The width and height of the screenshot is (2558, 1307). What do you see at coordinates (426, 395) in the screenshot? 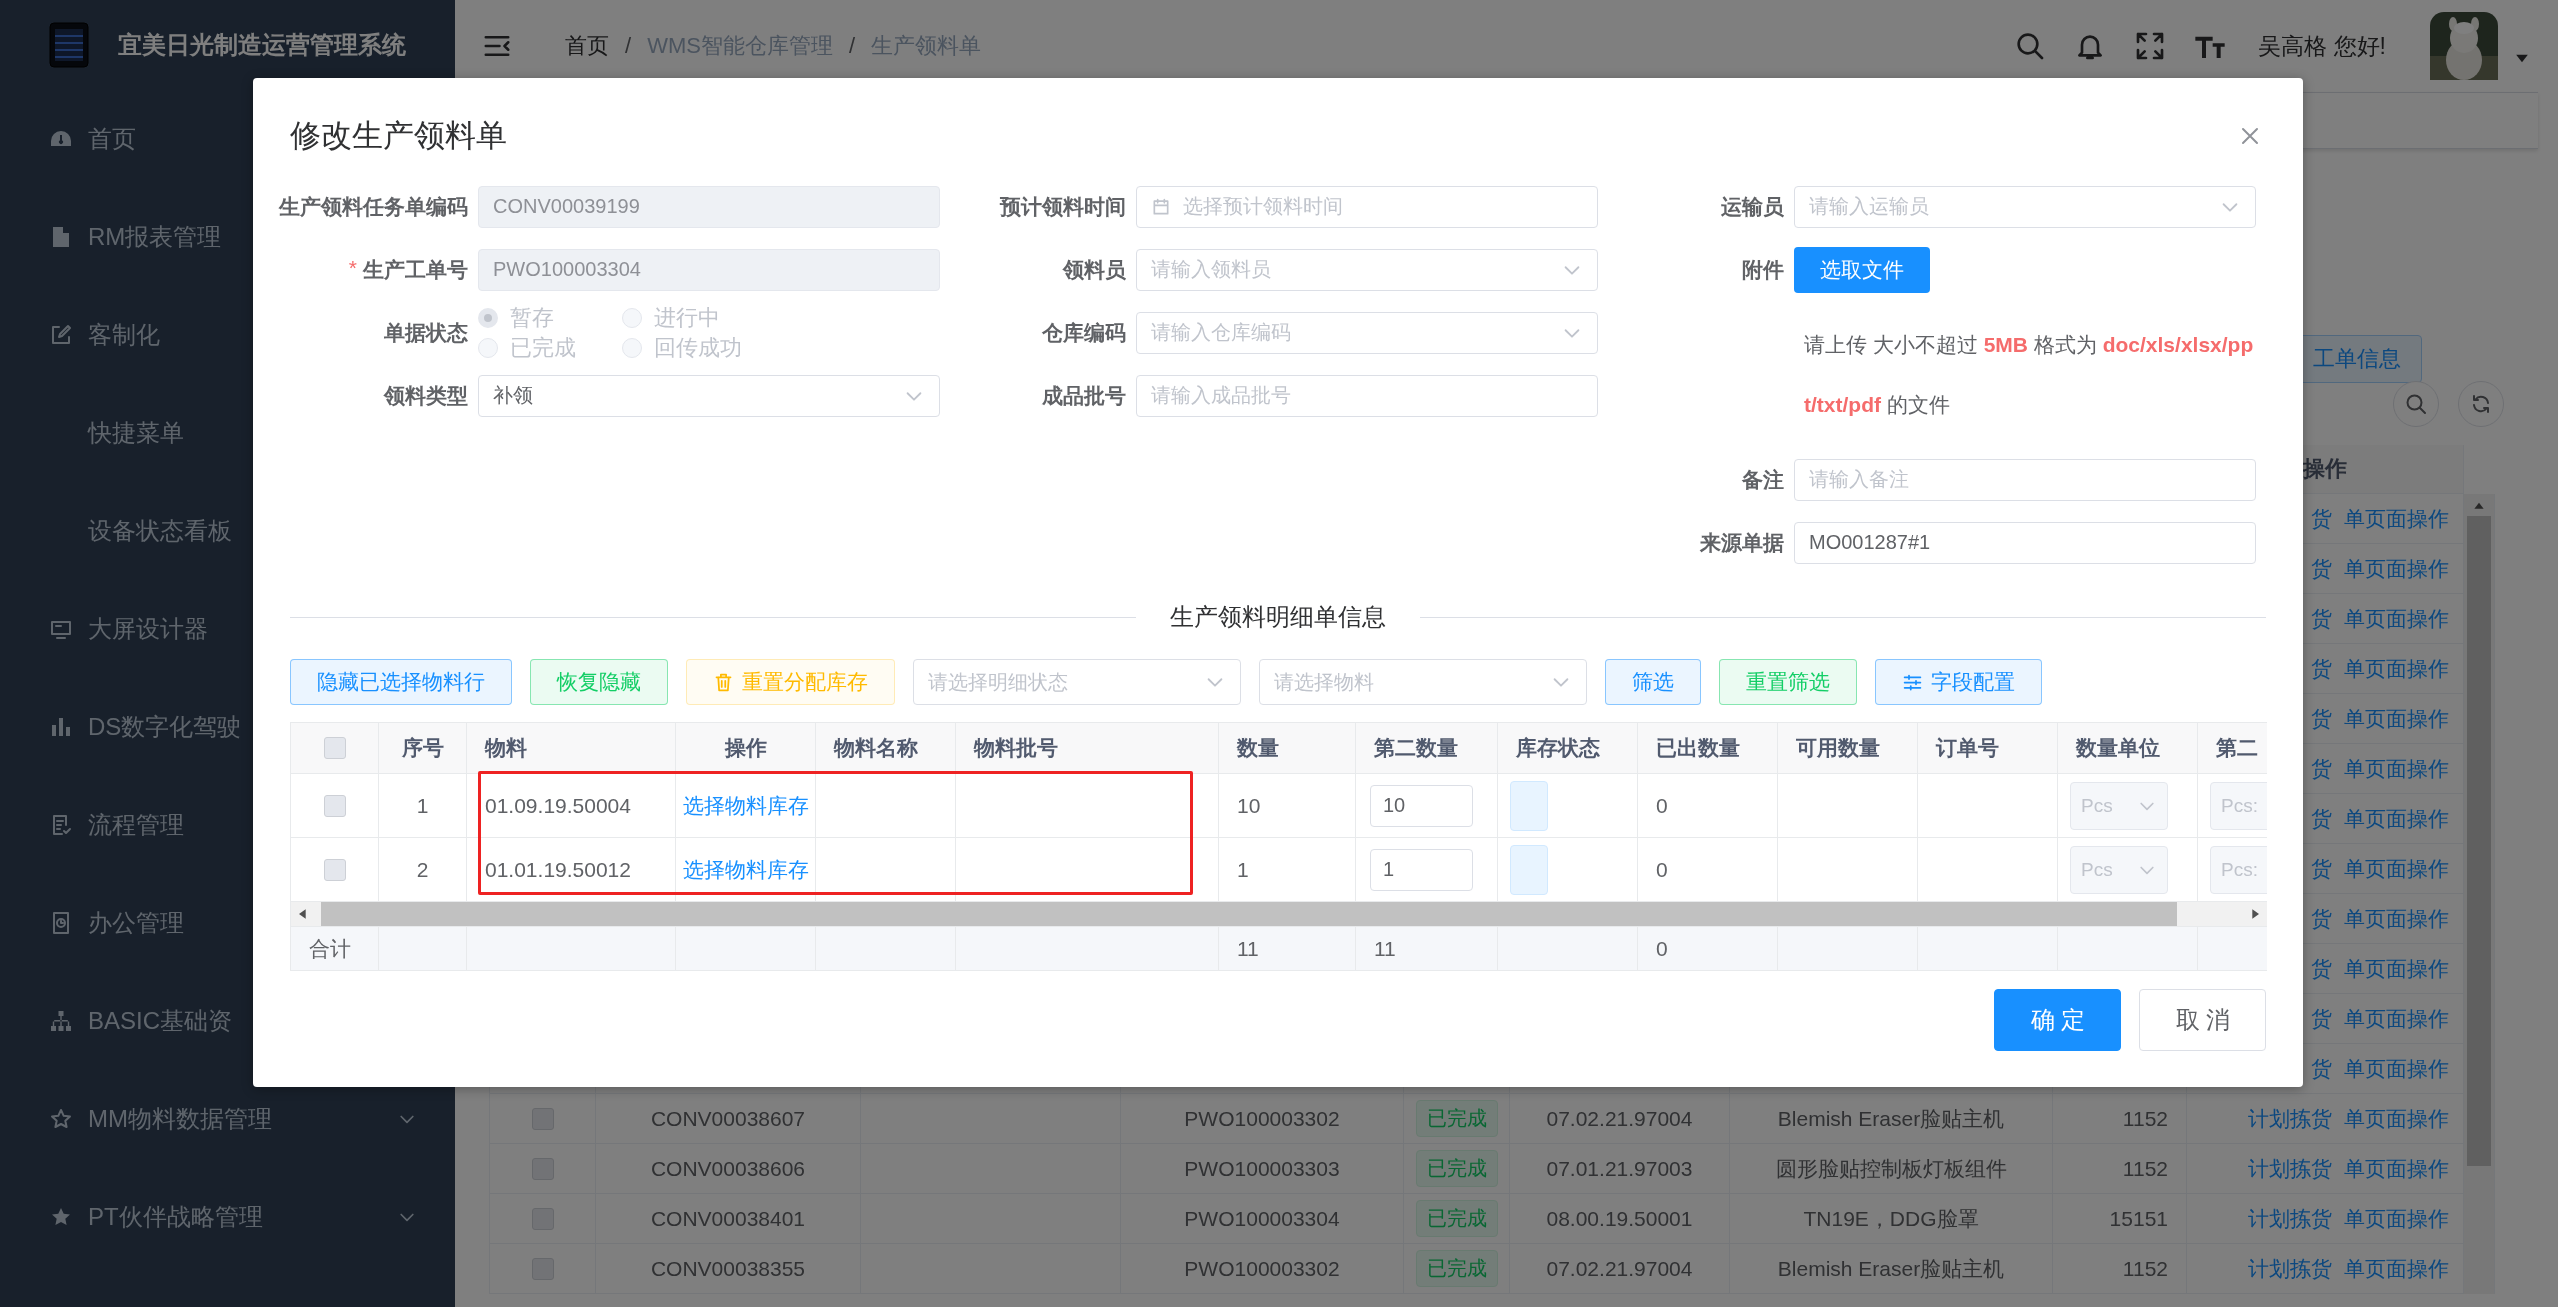
I see `field-label: 领料类型` at bounding box center [426, 395].